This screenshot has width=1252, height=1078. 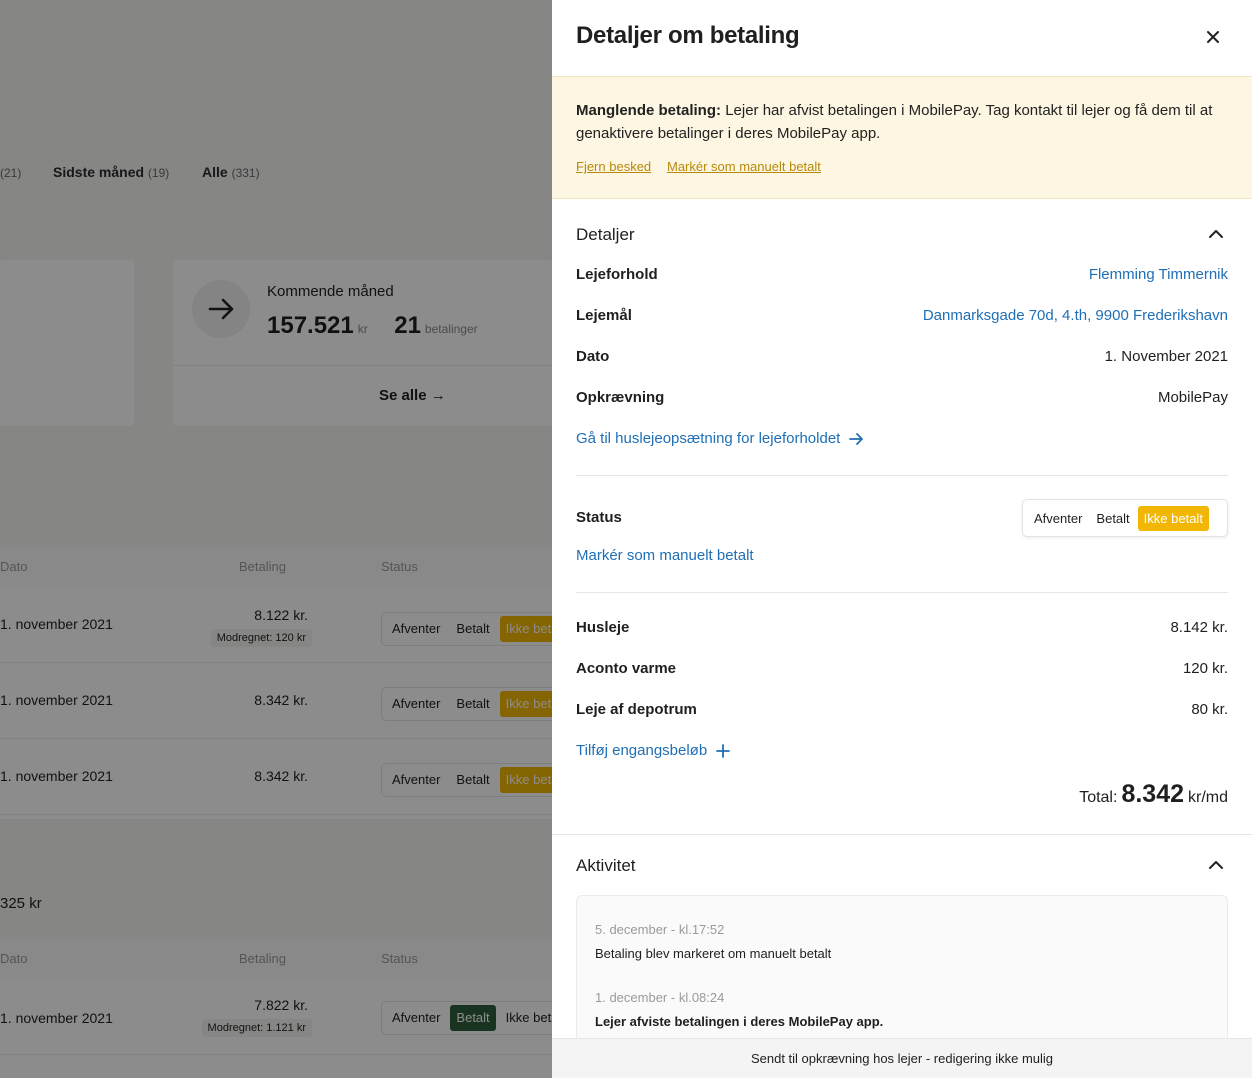 I want to click on tenancy-link: Flemming Timmernik, so click(x=1158, y=274).